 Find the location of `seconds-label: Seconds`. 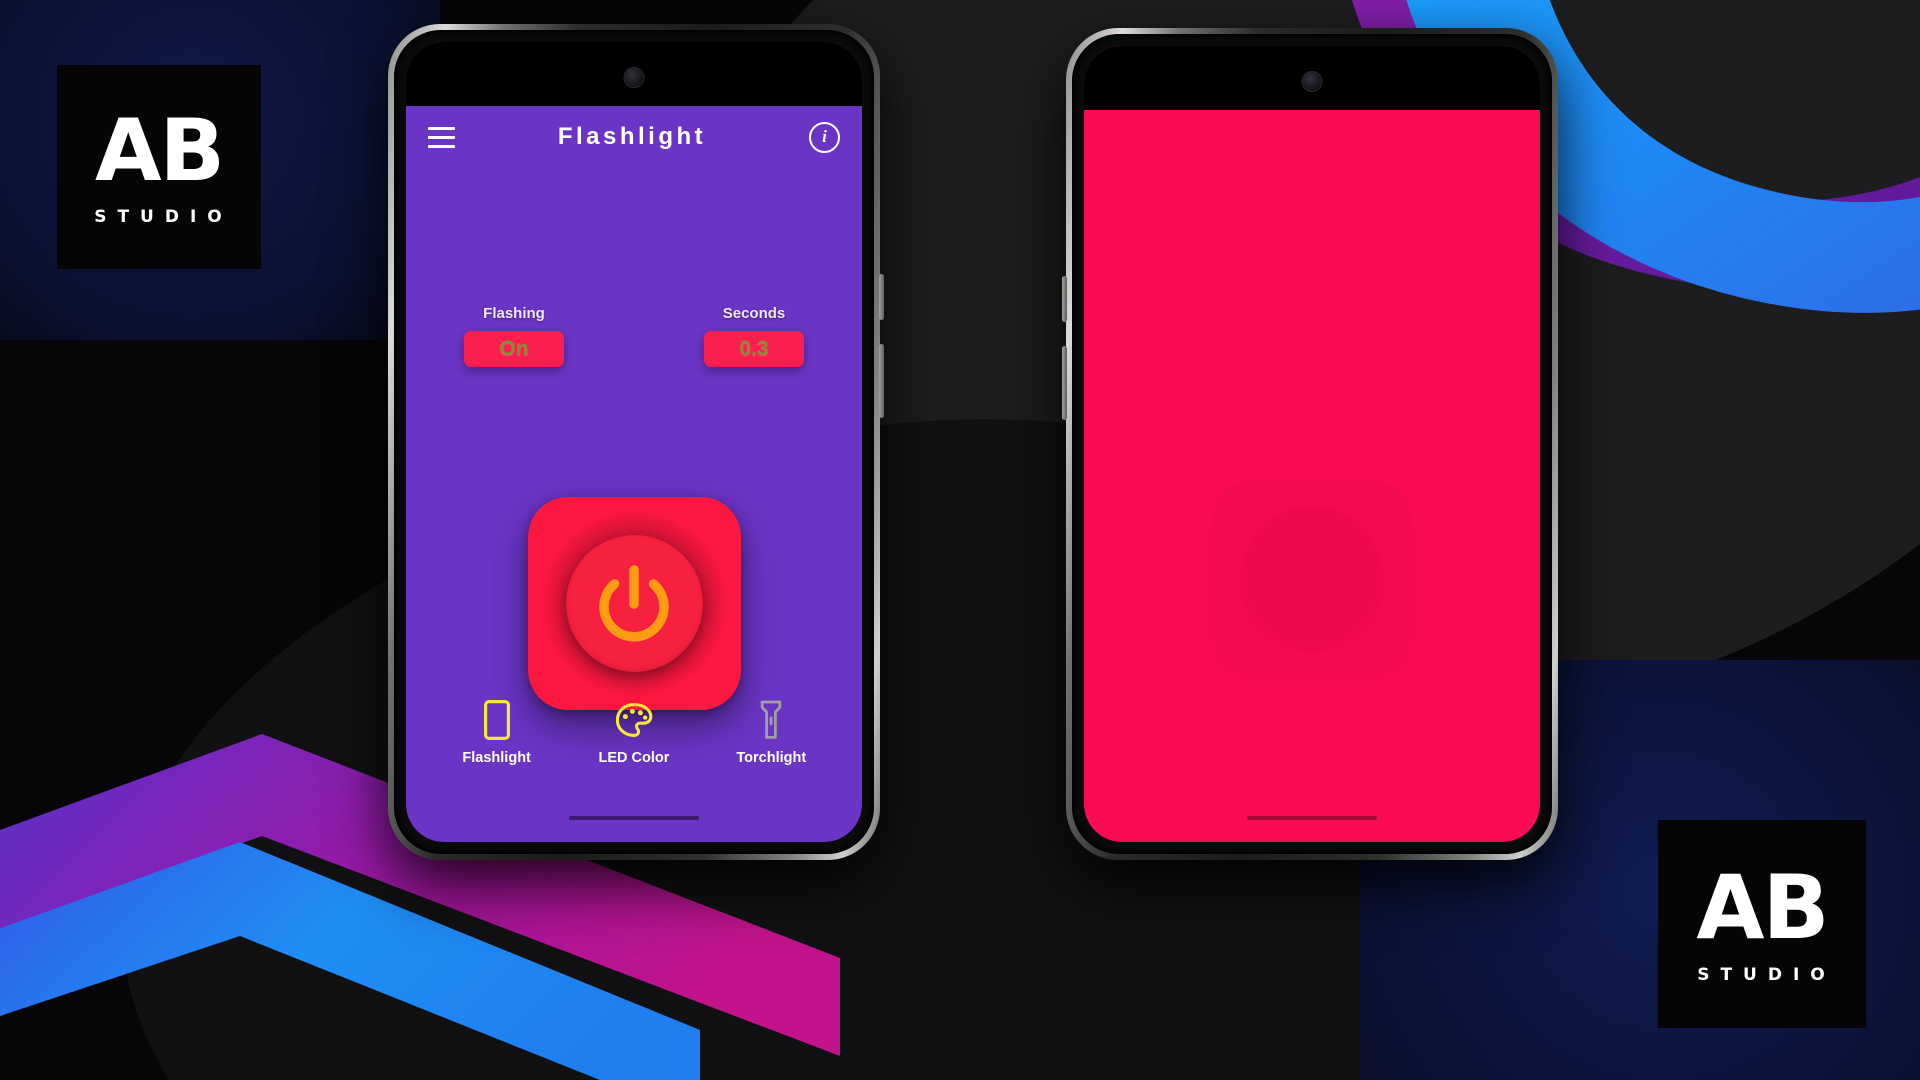

seconds-label: Seconds is located at coordinates (754, 313).